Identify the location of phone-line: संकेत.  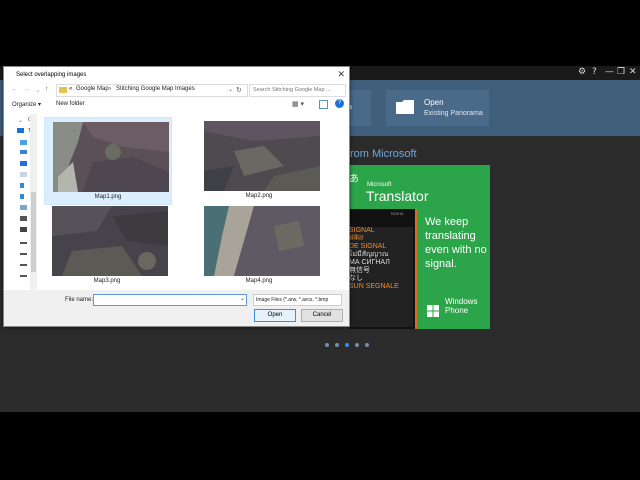
(356, 238).